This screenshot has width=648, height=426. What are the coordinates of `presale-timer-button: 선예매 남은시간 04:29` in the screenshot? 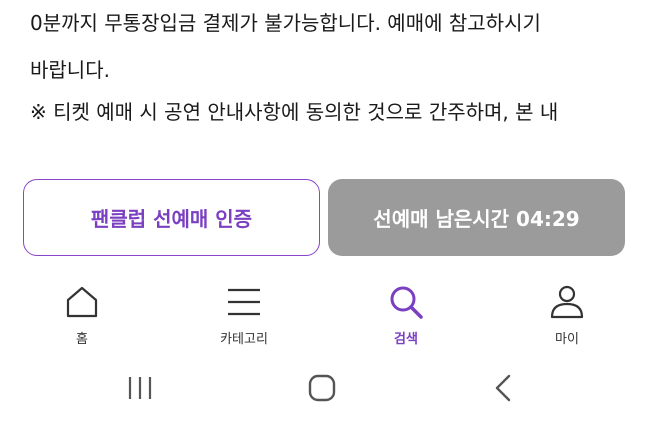 It's located at (476, 217).